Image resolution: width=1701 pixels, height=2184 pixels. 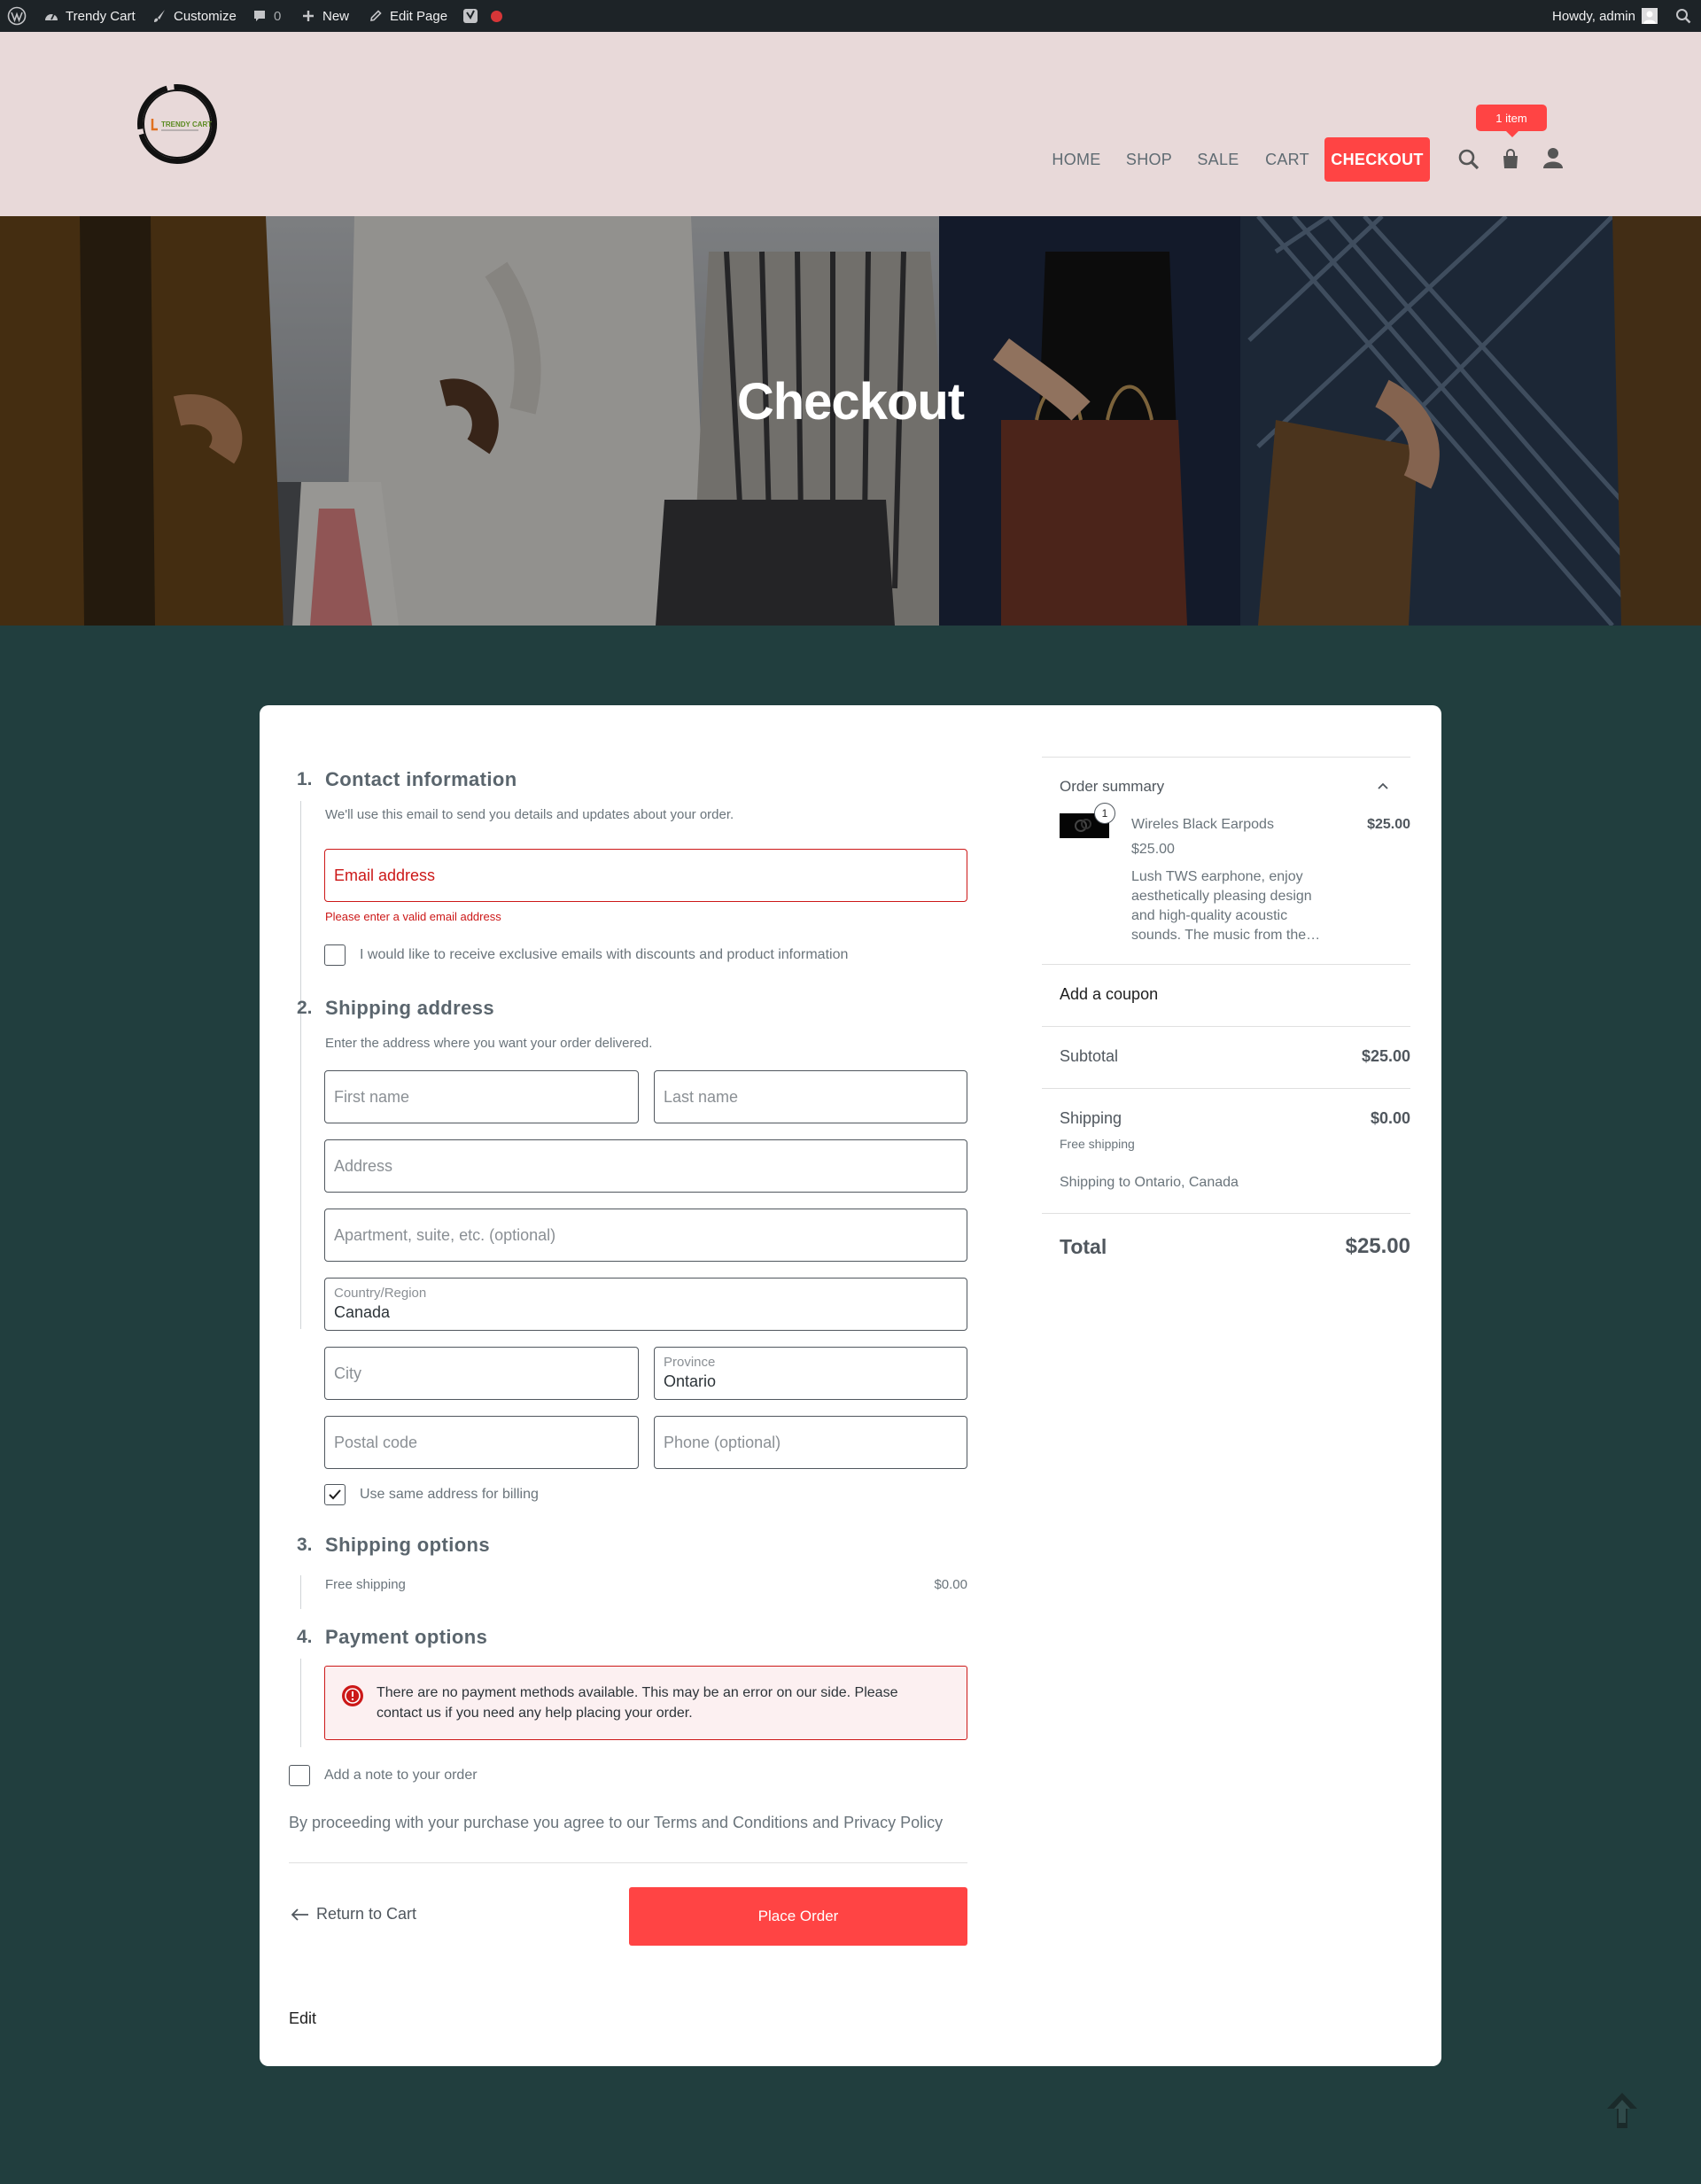 What do you see at coordinates (481, 1373) in the screenshot?
I see `city-field: City` at bounding box center [481, 1373].